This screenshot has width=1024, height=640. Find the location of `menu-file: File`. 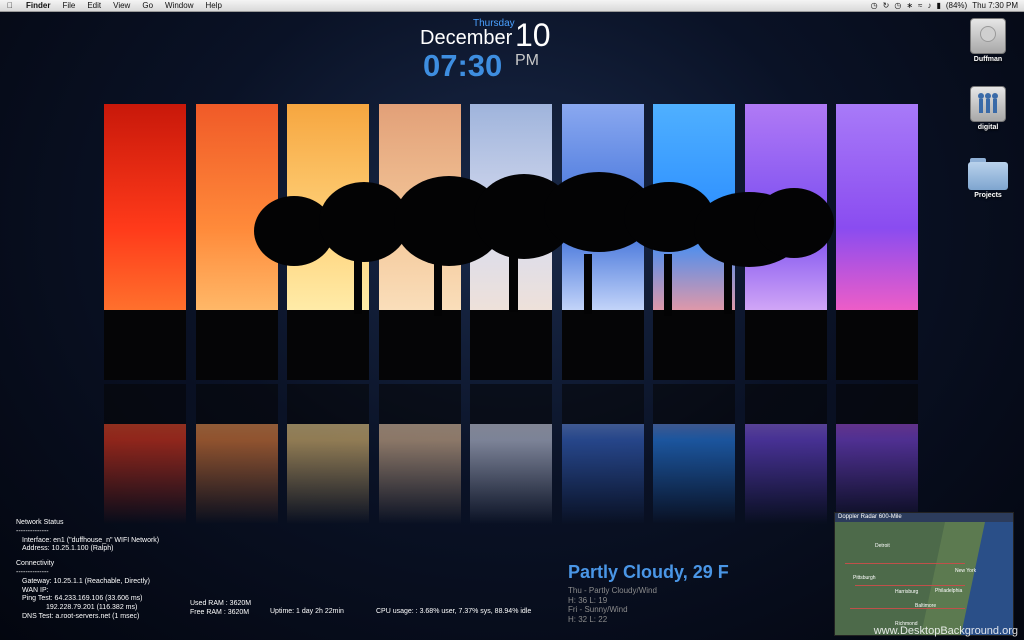

menu-file: File is located at coordinates (68, 5).